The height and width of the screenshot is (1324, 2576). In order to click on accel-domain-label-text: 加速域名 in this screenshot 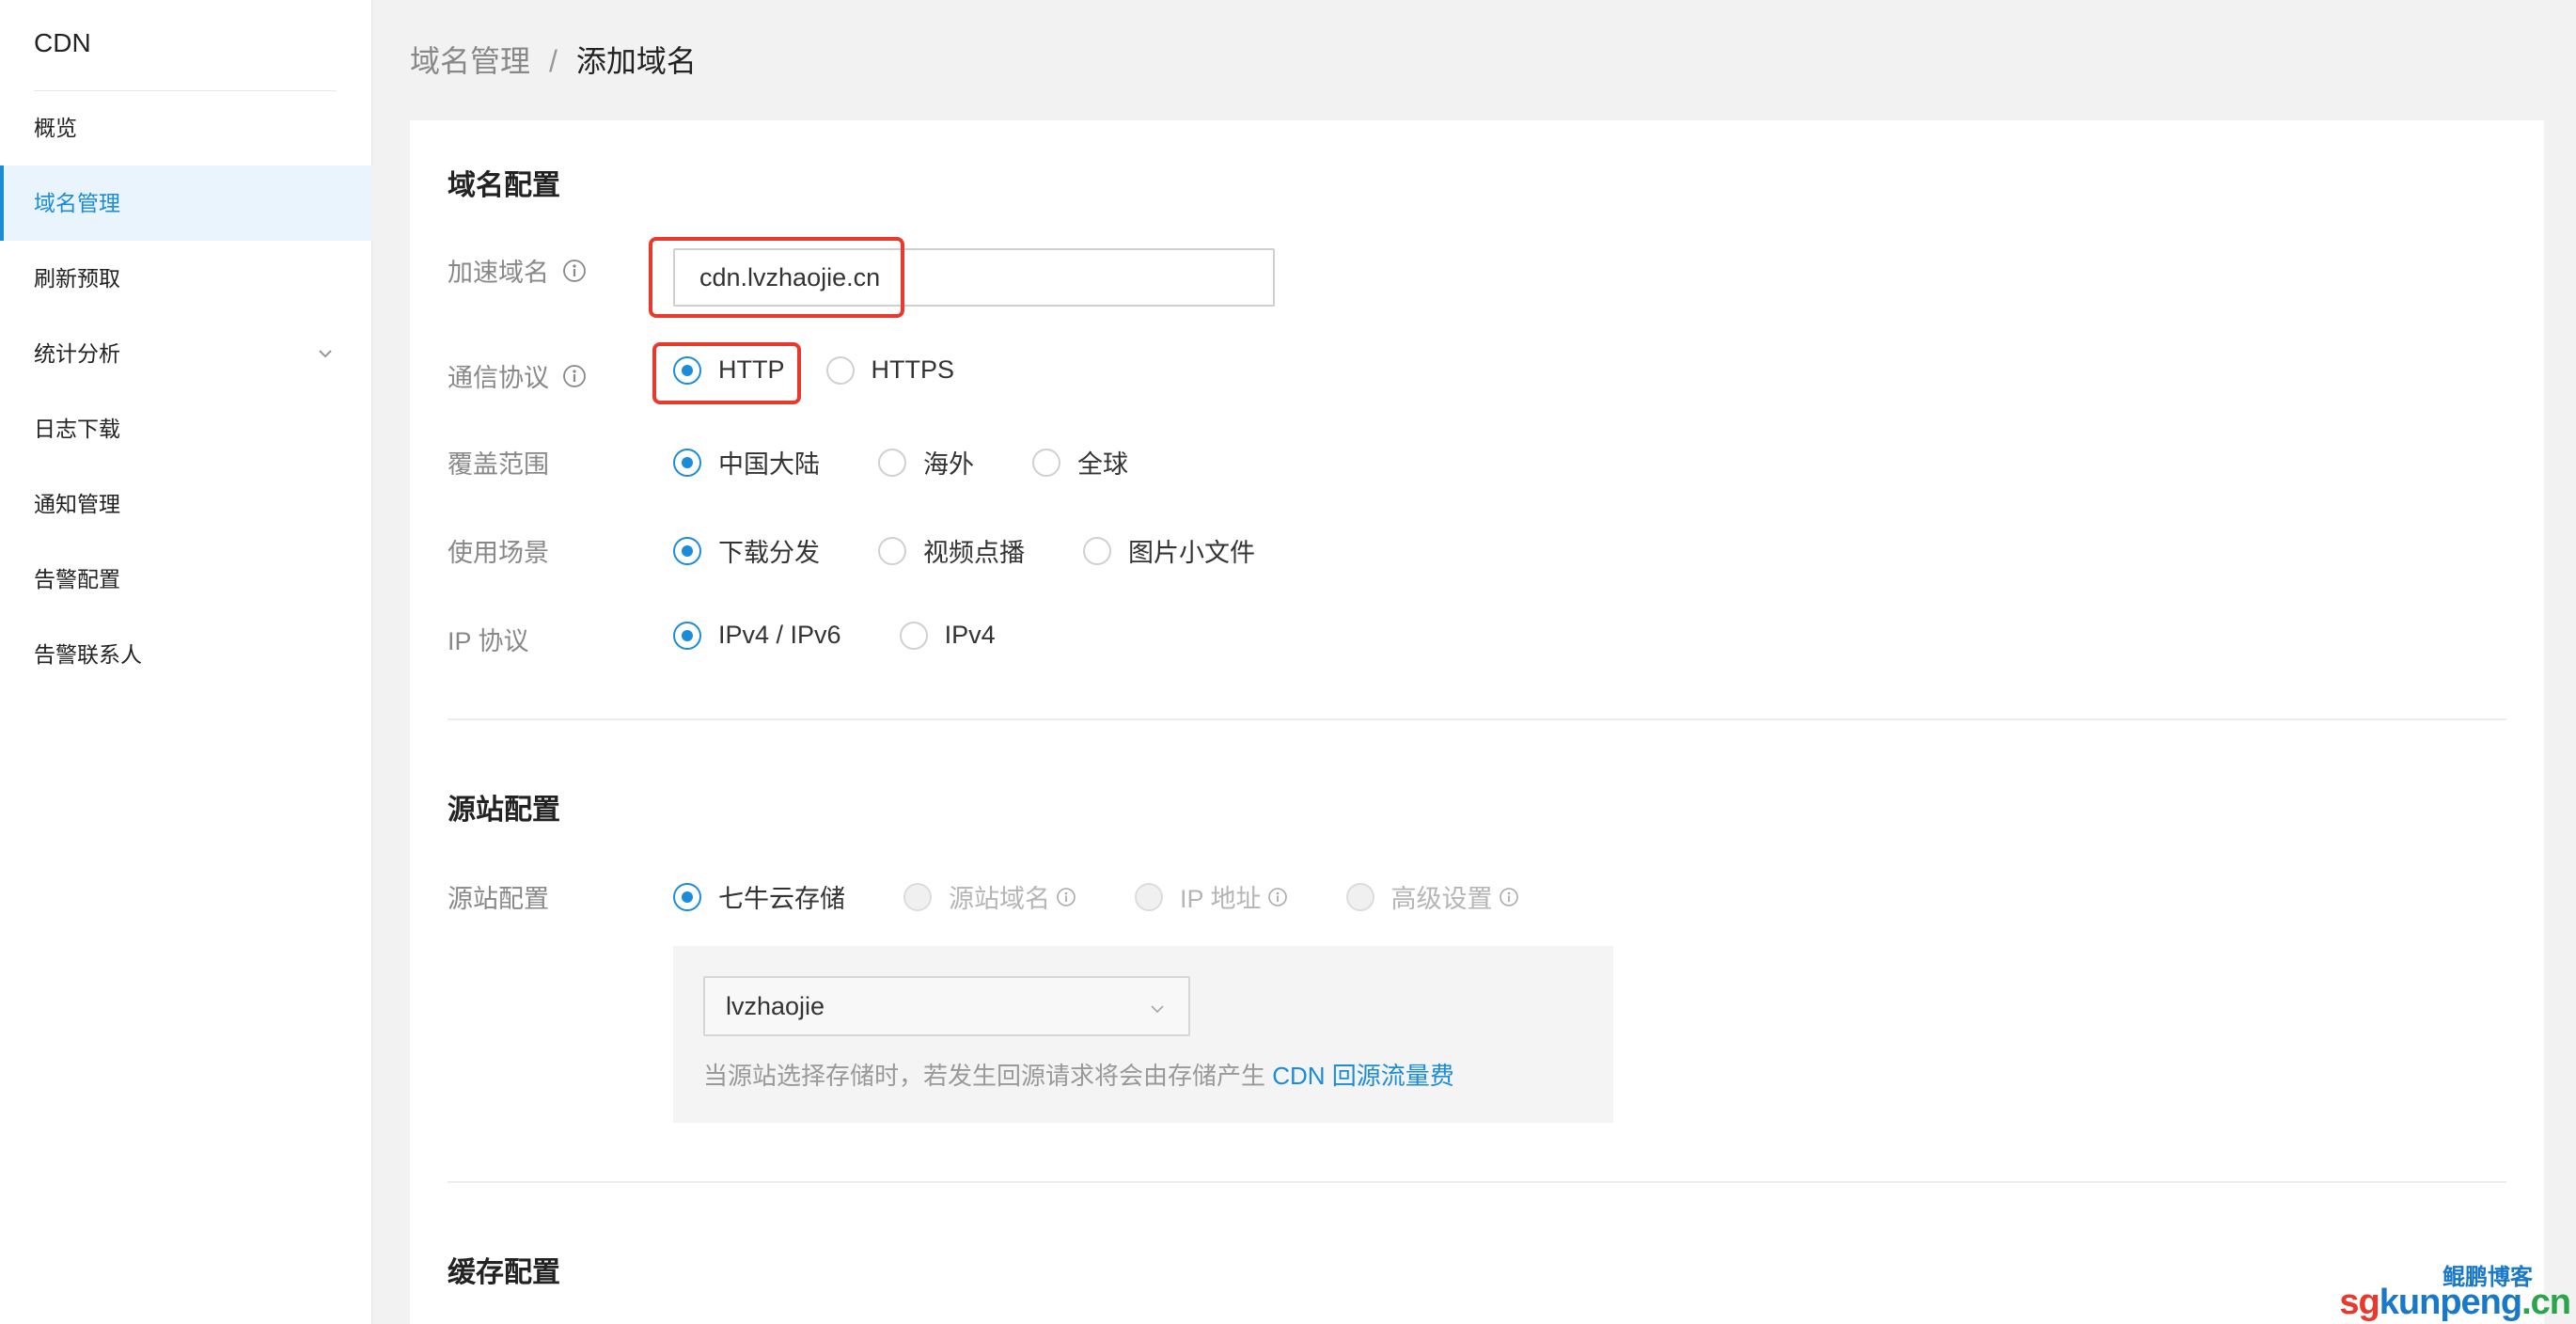, I will do `click(499, 273)`.